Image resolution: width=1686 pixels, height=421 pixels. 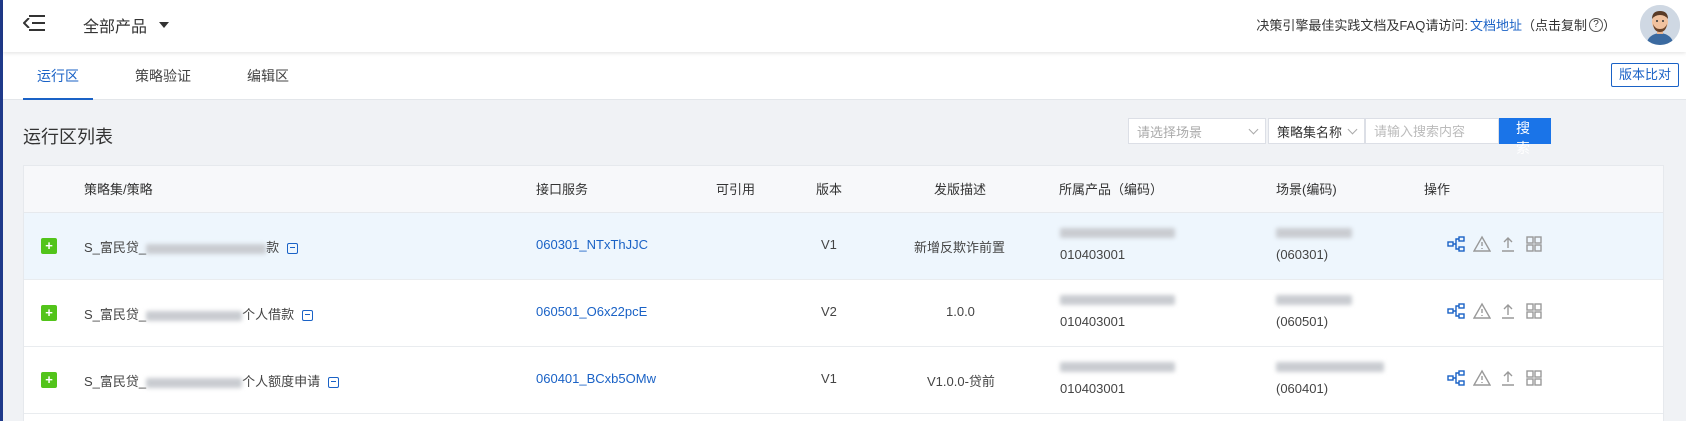 I want to click on version-compare-button: 版本比对, so click(x=1644, y=75).